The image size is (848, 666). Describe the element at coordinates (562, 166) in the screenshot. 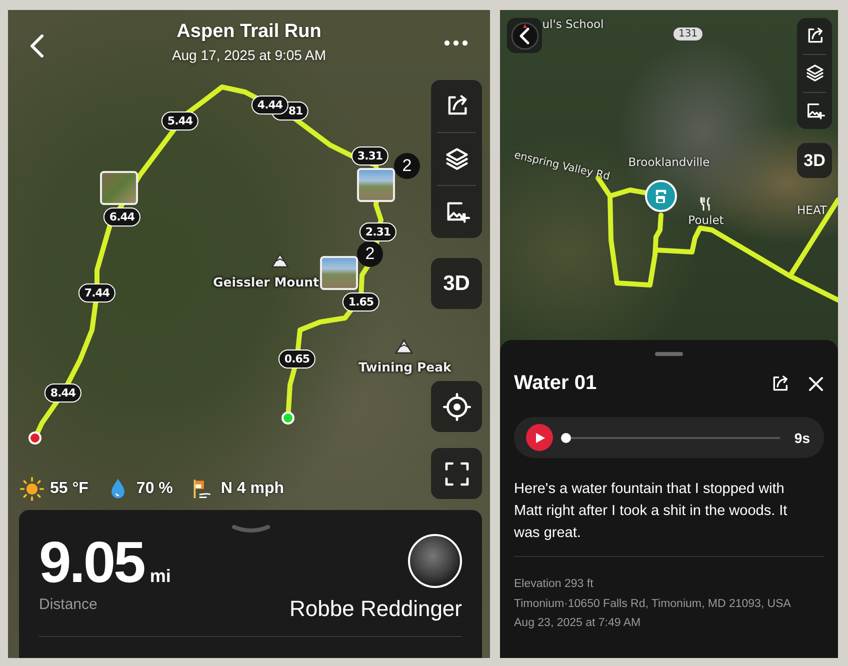

I see `road-label: enspring Valley Rd` at that location.